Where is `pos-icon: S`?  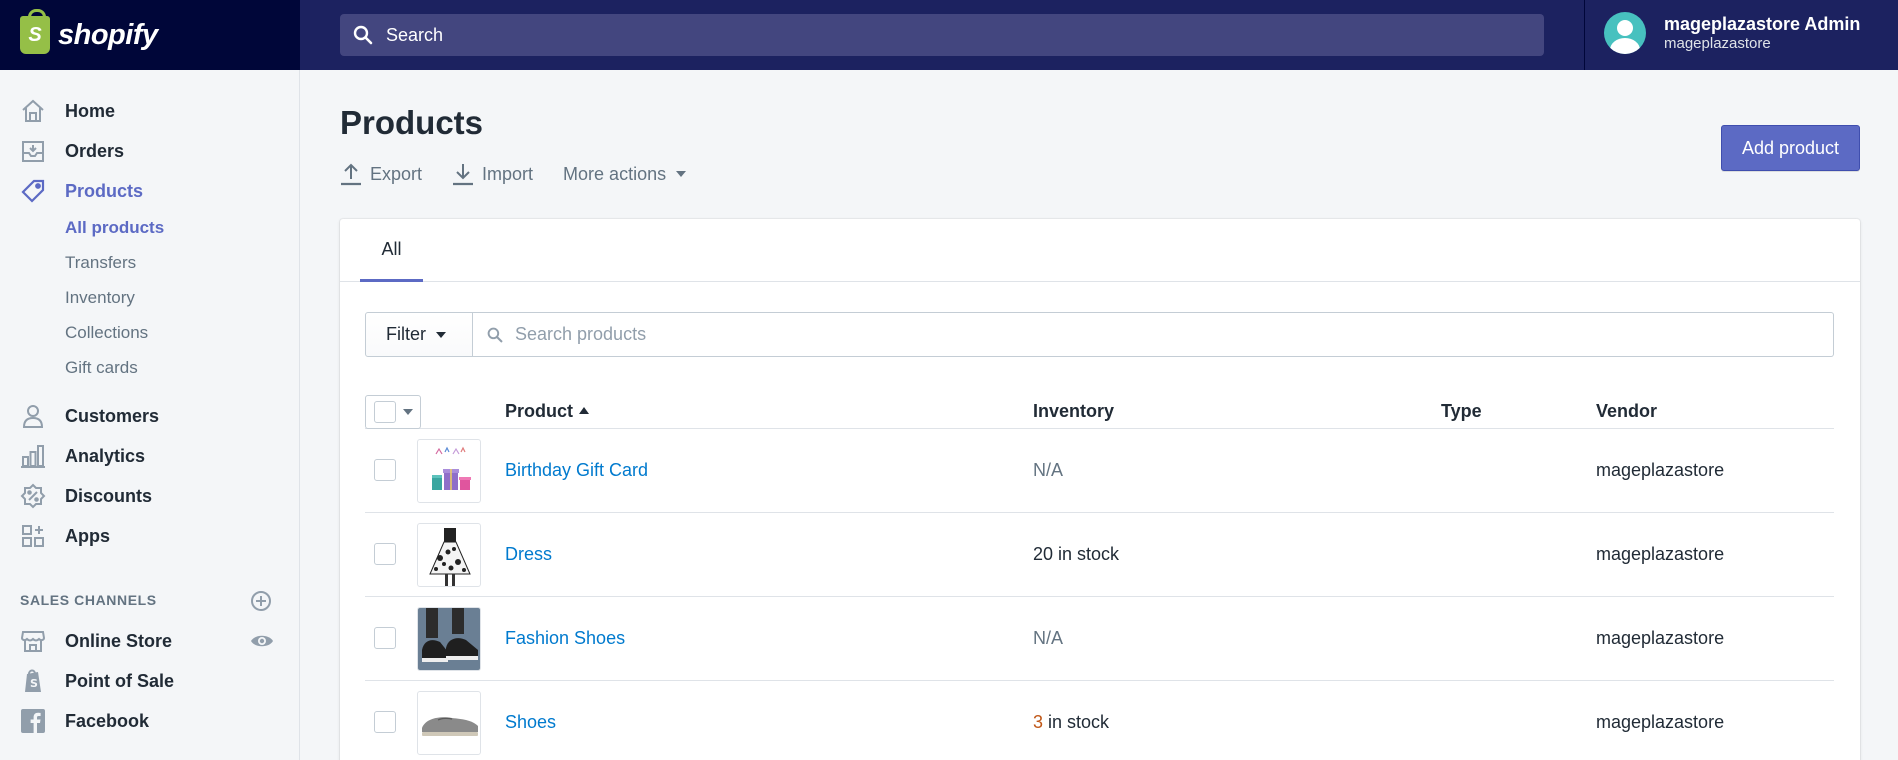
pos-icon: S is located at coordinates (33, 681).